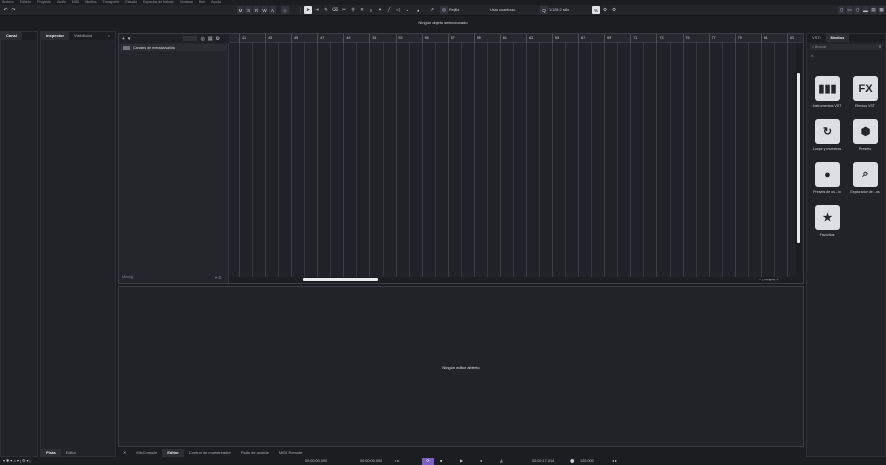 The width and height of the screenshot is (886, 465). I want to click on fx-icon: FX, so click(865, 88).